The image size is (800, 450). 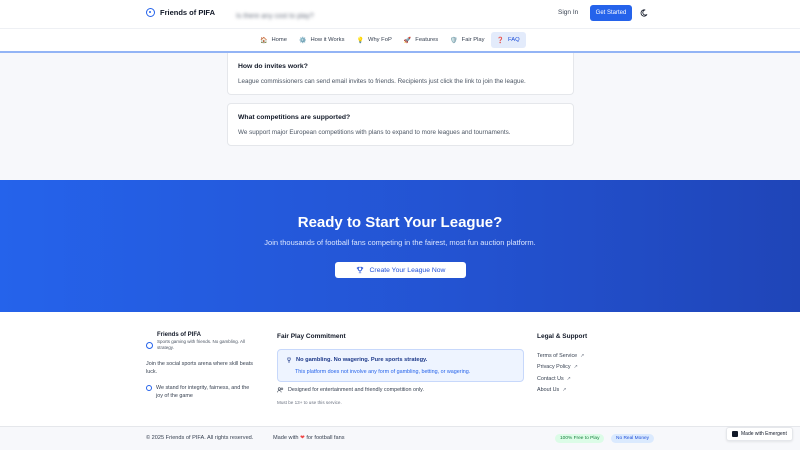 I want to click on bulb-icon: 💡, so click(x=360, y=40).